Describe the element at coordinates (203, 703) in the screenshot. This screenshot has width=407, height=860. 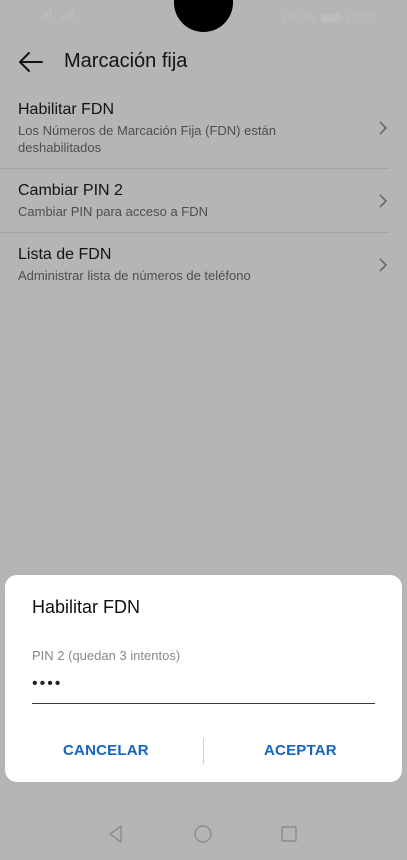
I see `pin-input-underline` at that location.